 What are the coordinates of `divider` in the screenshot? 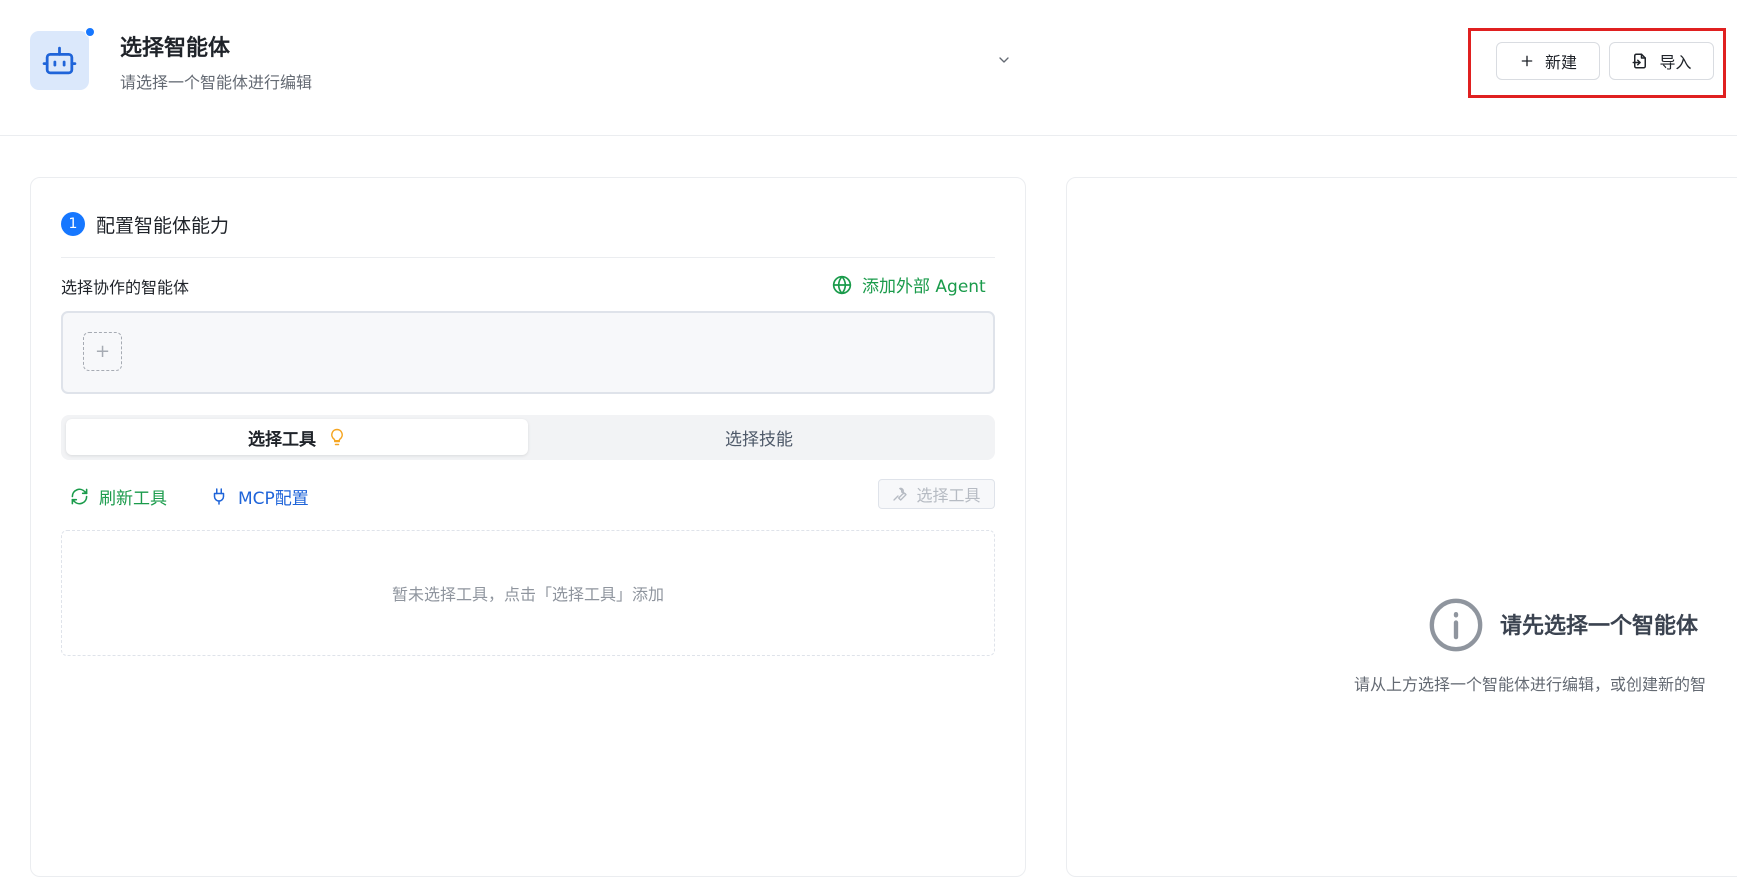 It's located at (528, 257).